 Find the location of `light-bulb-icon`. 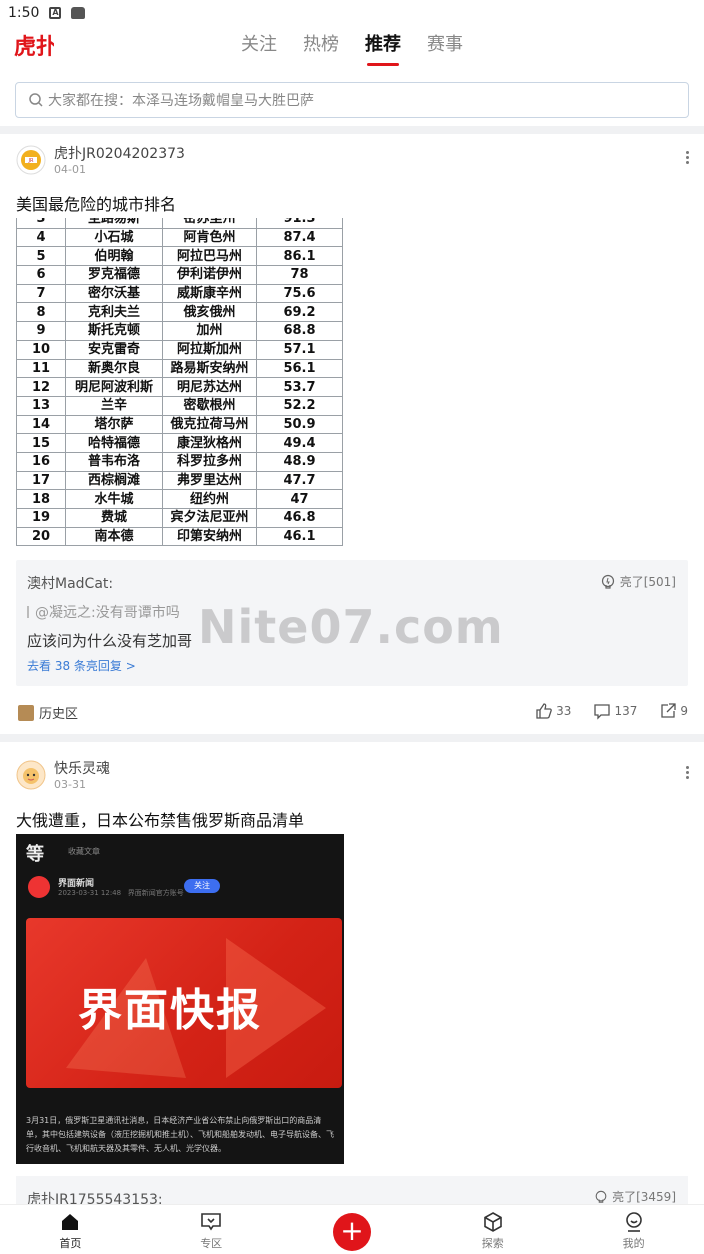

light-bulb-icon is located at coordinates (601, 1196).